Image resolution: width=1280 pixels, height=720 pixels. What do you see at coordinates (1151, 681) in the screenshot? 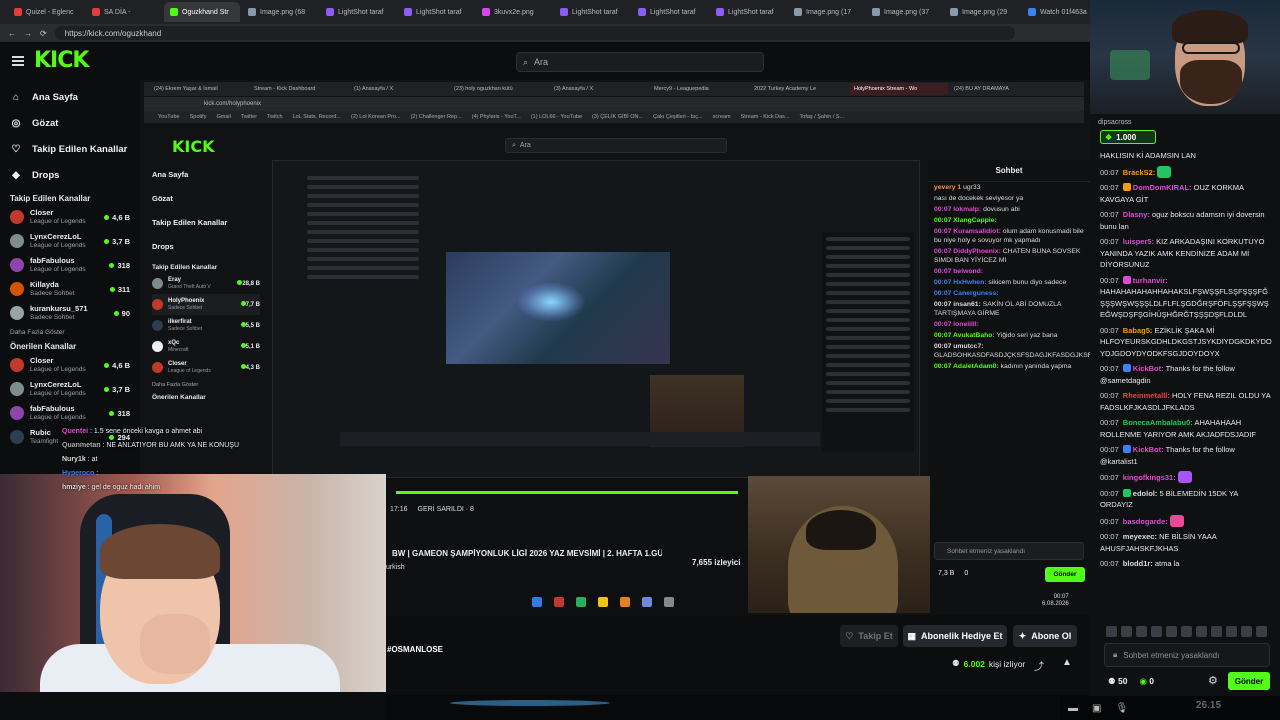
I see `count-b-value: 0` at bounding box center [1151, 681].